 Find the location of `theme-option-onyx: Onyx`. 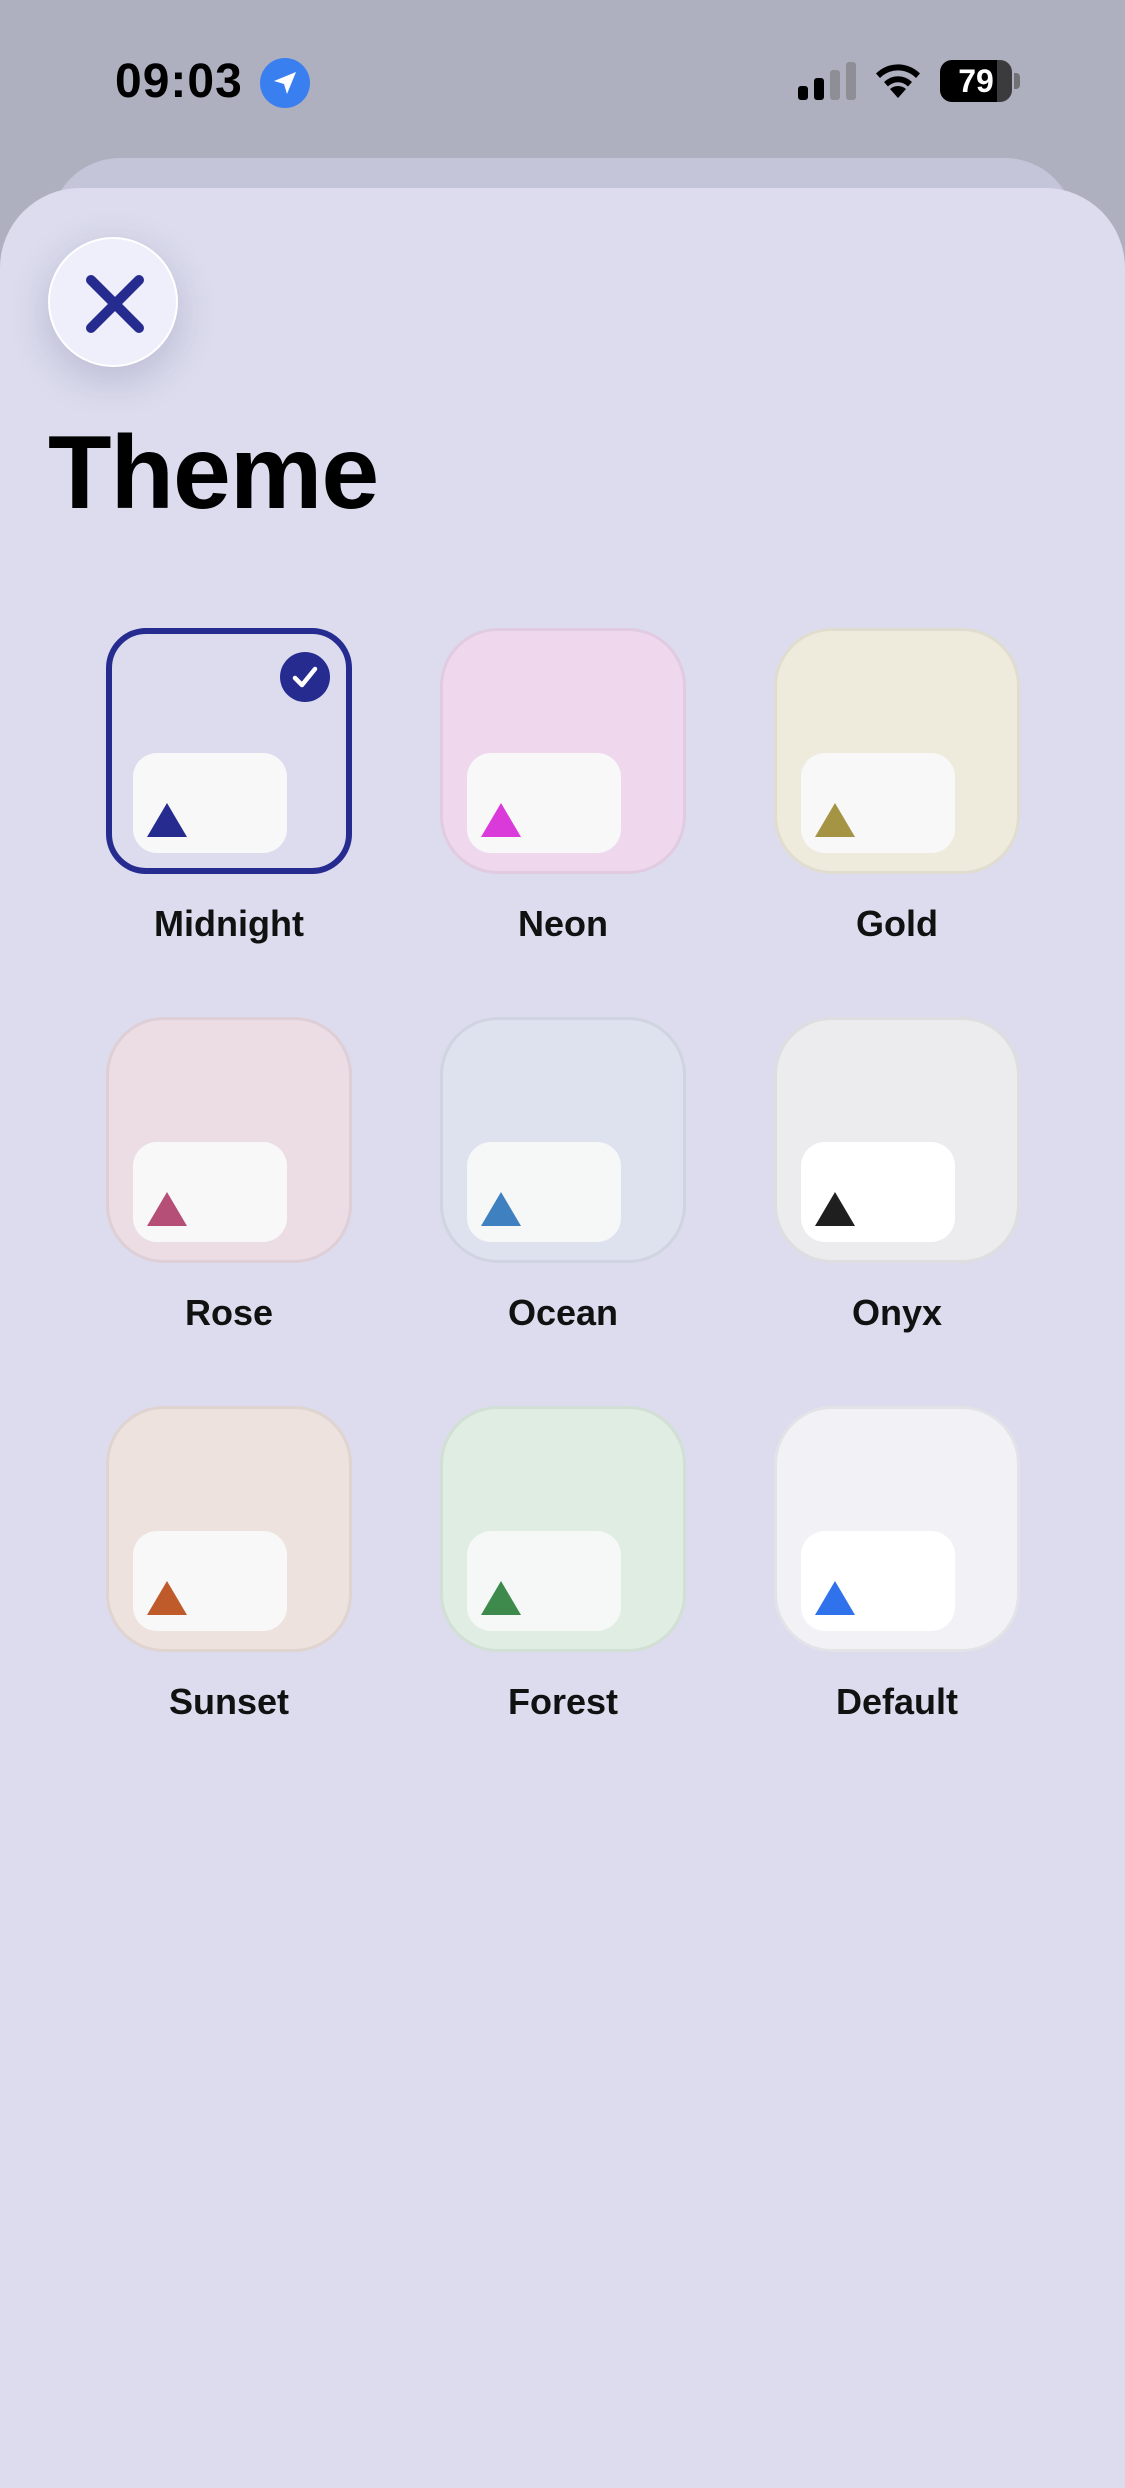

theme-option-onyx: Onyx is located at coordinates (899, 1187).